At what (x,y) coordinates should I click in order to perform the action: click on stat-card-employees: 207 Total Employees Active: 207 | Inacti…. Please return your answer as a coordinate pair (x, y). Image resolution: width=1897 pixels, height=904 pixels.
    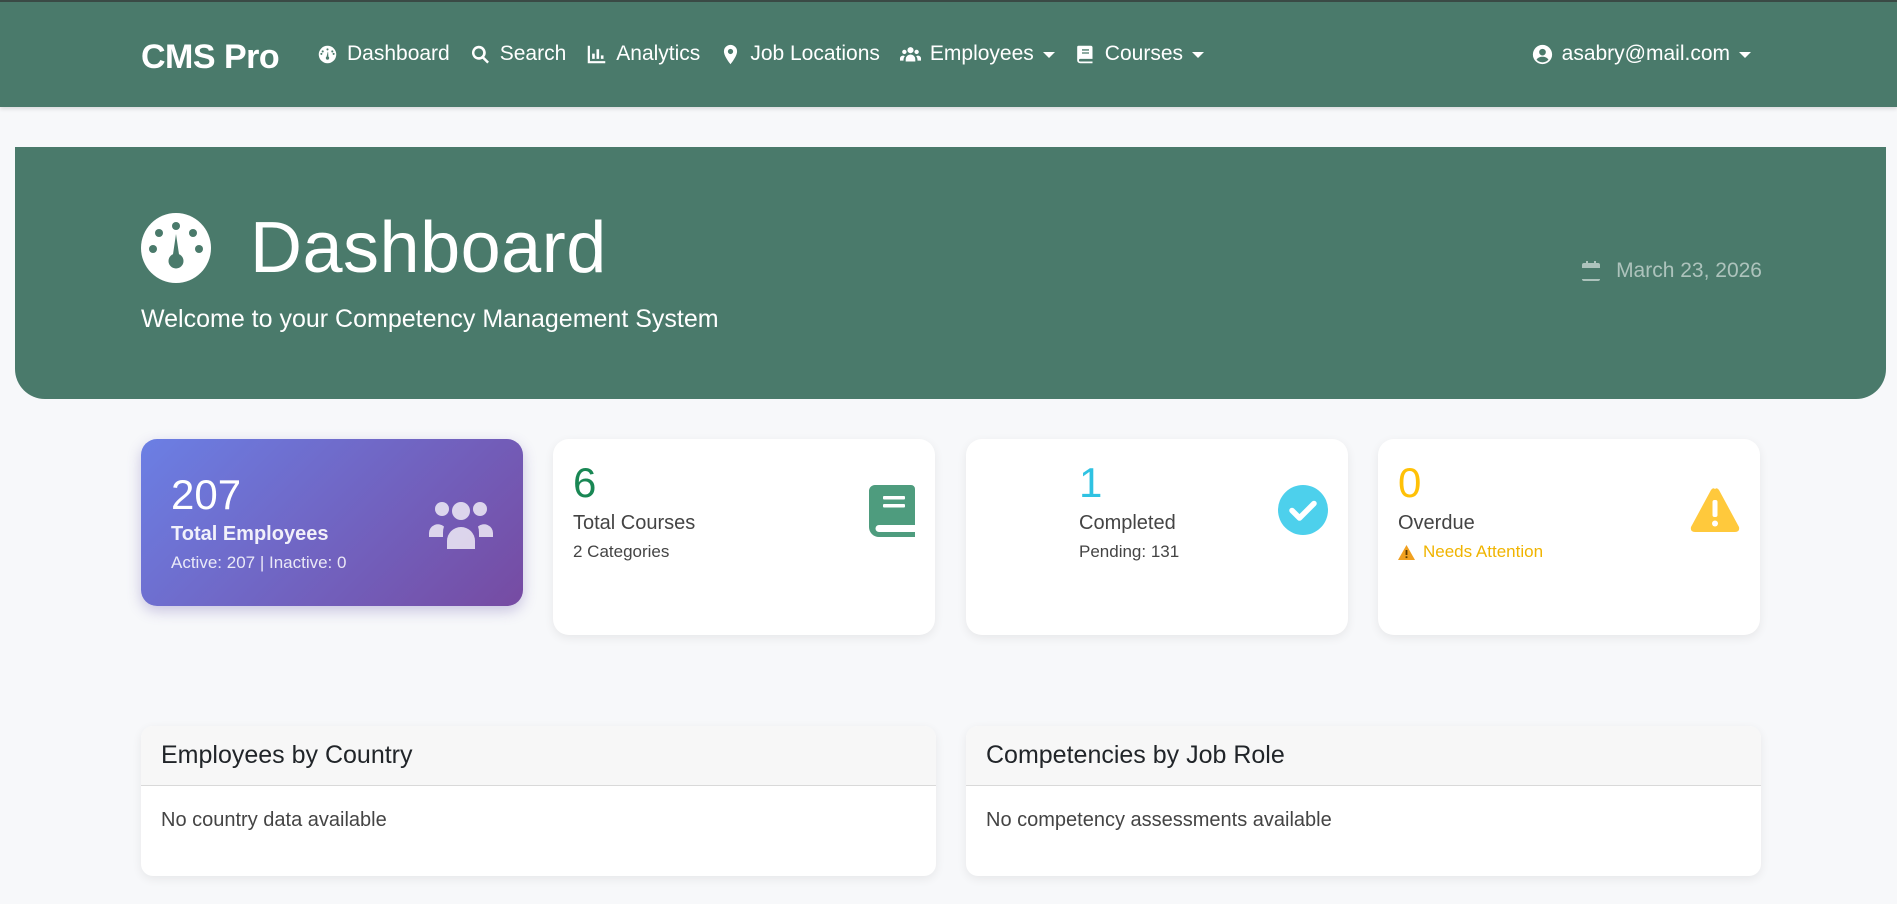
    Looking at the image, I should click on (332, 522).